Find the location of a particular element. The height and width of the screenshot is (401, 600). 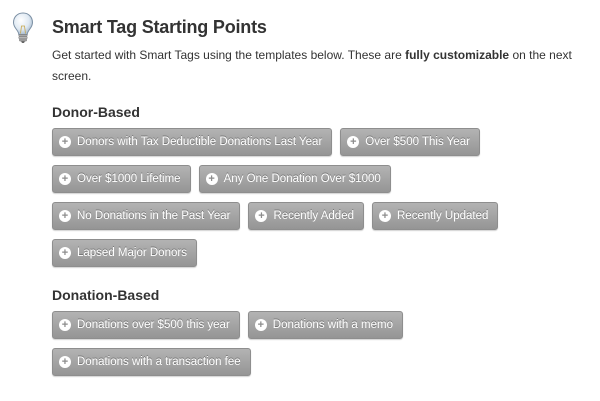

template-recently-updated-button: + Recently Updated is located at coordinates (435, 216).